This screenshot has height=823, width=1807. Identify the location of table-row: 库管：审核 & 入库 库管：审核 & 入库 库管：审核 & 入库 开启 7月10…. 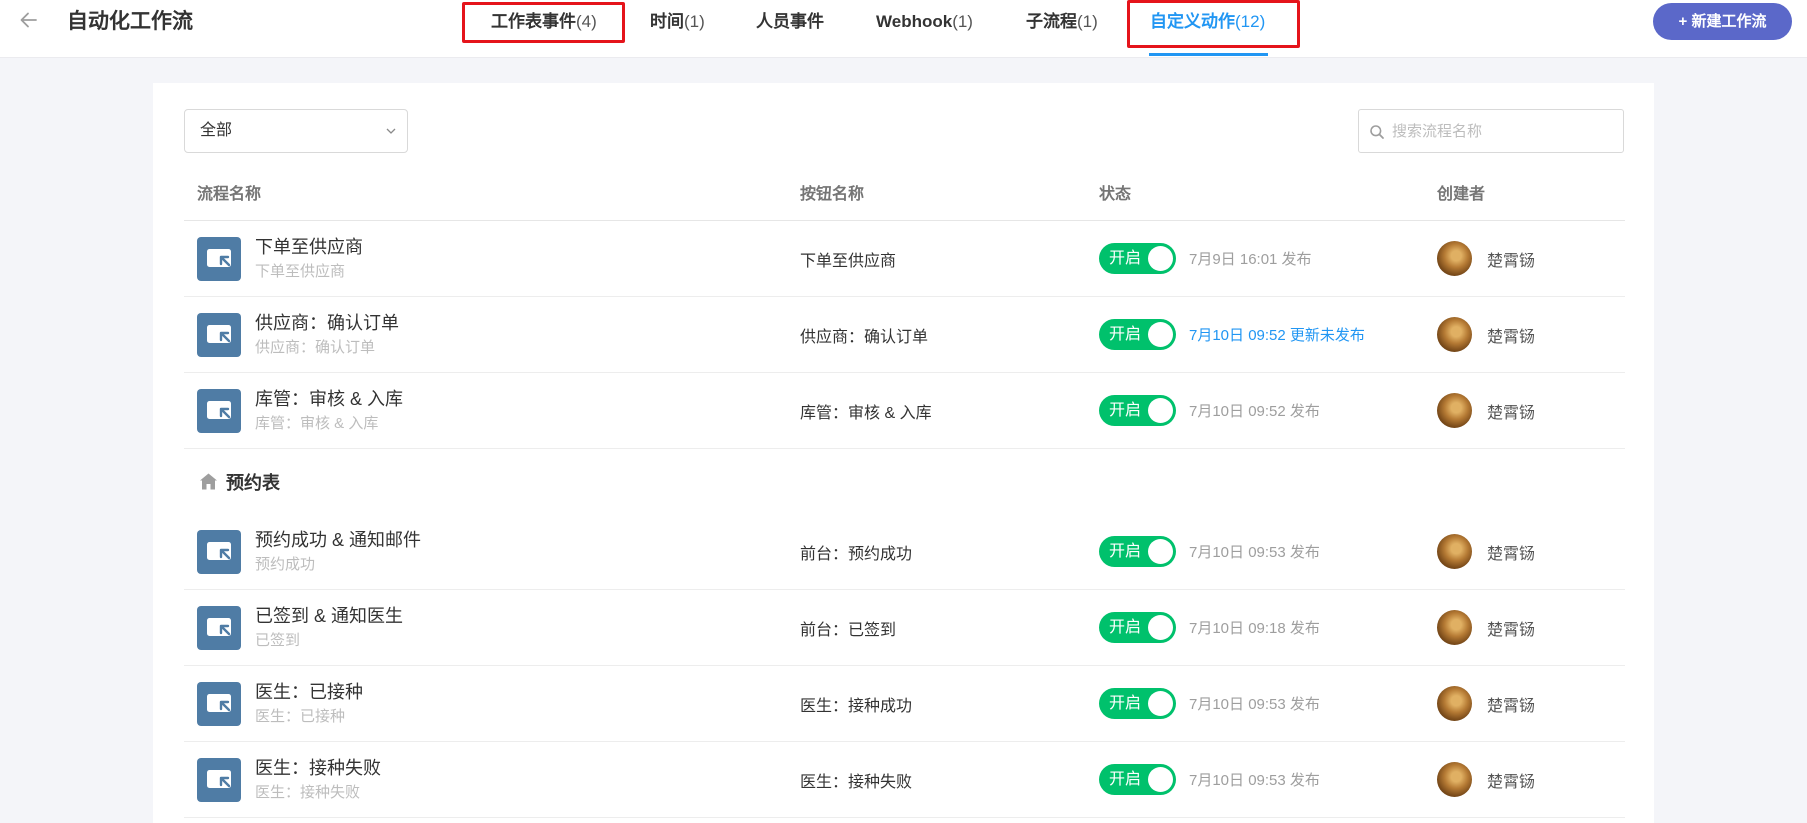
(904, 411).